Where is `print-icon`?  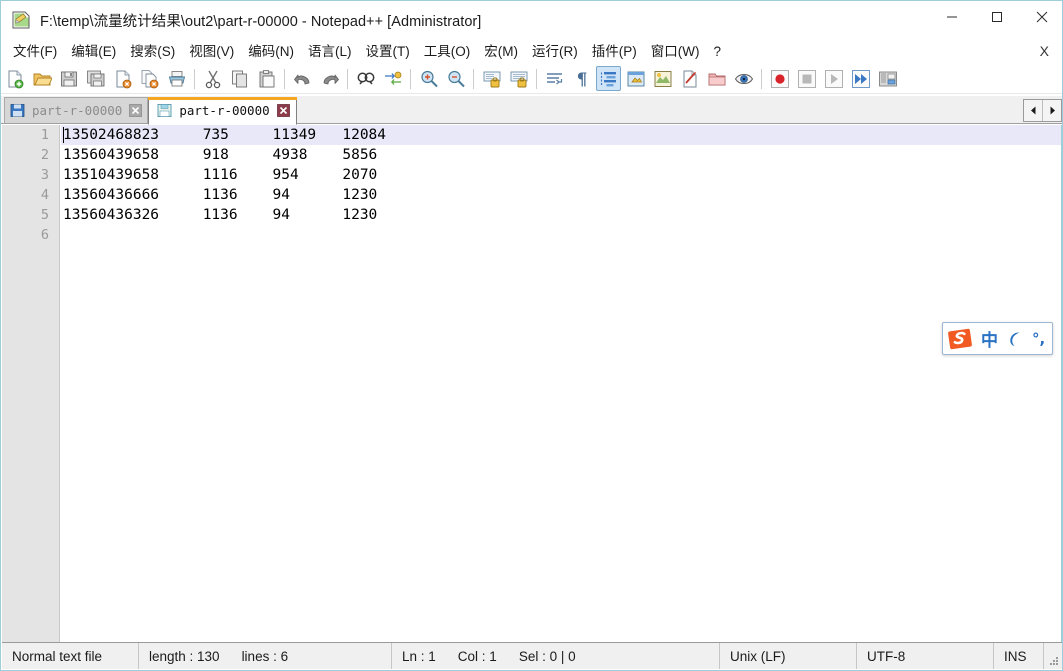
print-icon is located at coordinates (176, 78).